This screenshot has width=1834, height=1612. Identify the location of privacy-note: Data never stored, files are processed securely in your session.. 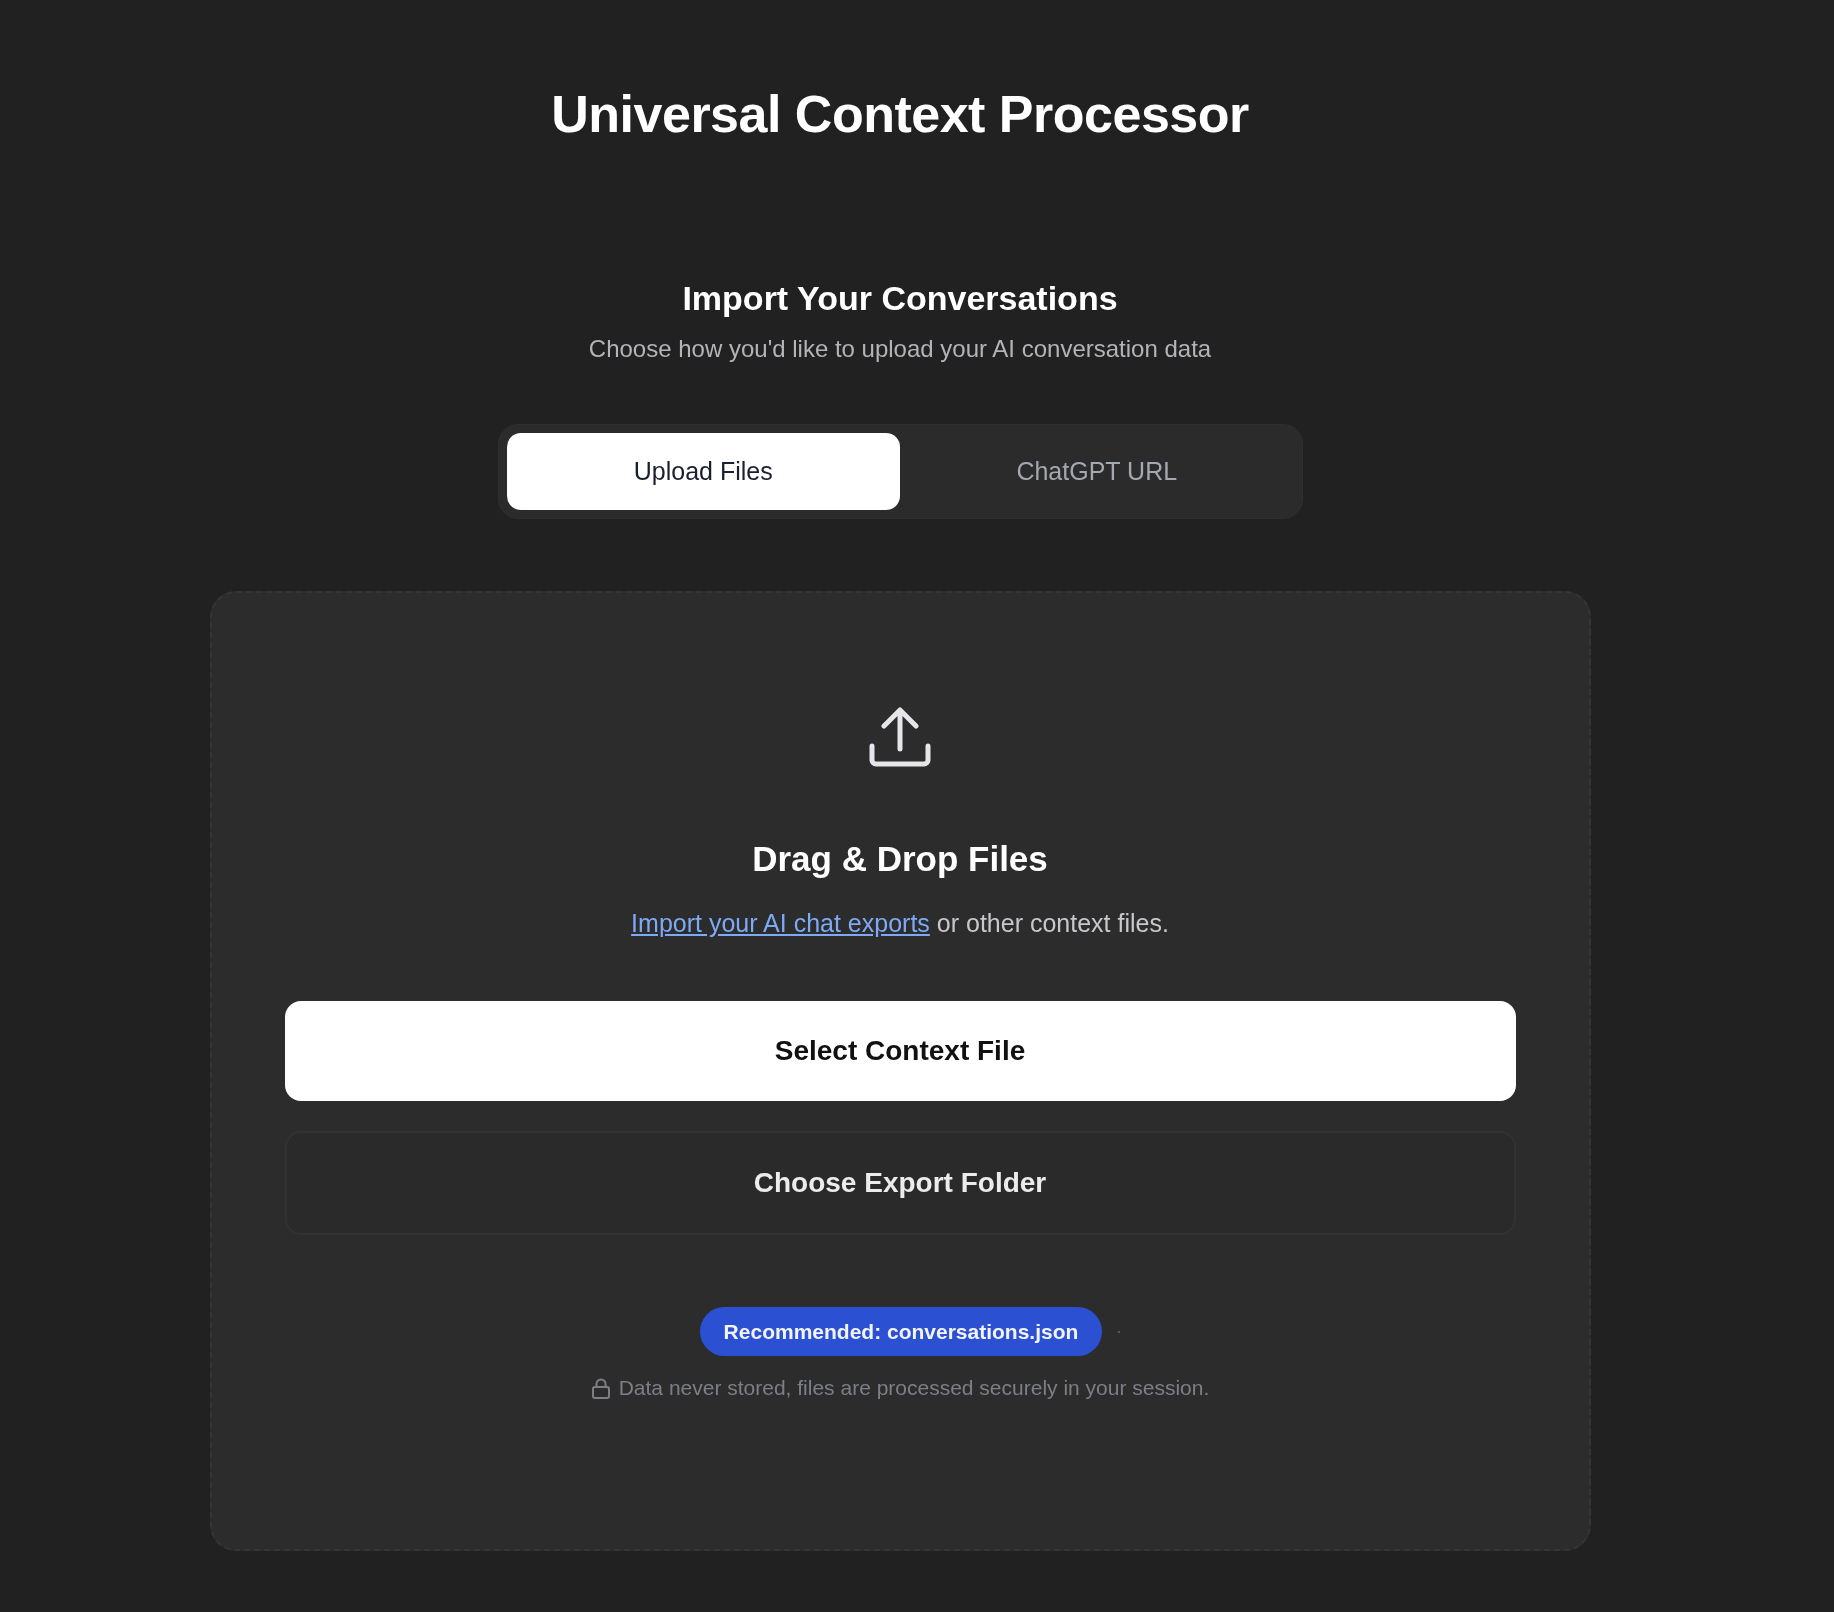
(914, 1388).